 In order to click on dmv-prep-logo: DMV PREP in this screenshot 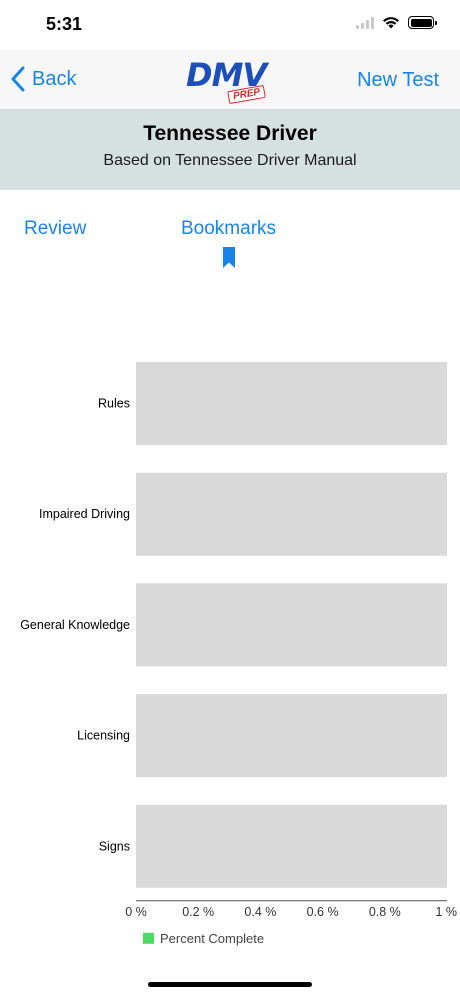, I will do `click(231, 81)`.